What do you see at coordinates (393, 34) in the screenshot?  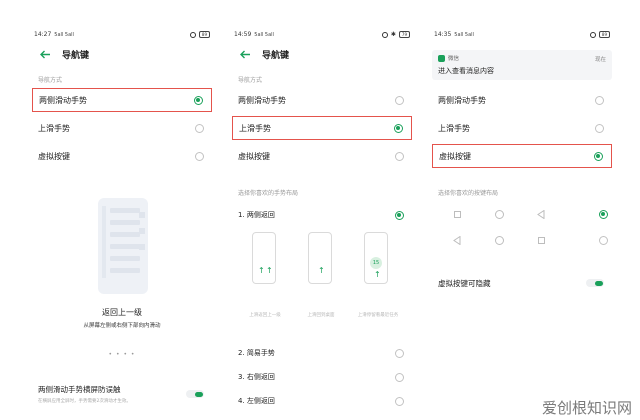 I see `bluetooth-icon: ✱` at bounding box center [393, 34].